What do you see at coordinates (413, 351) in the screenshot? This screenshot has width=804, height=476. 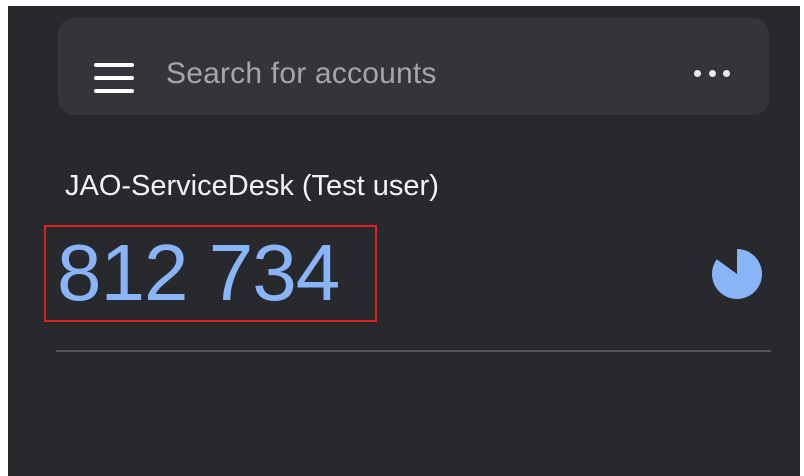 I see `divider` at bounding box center [413, 351].